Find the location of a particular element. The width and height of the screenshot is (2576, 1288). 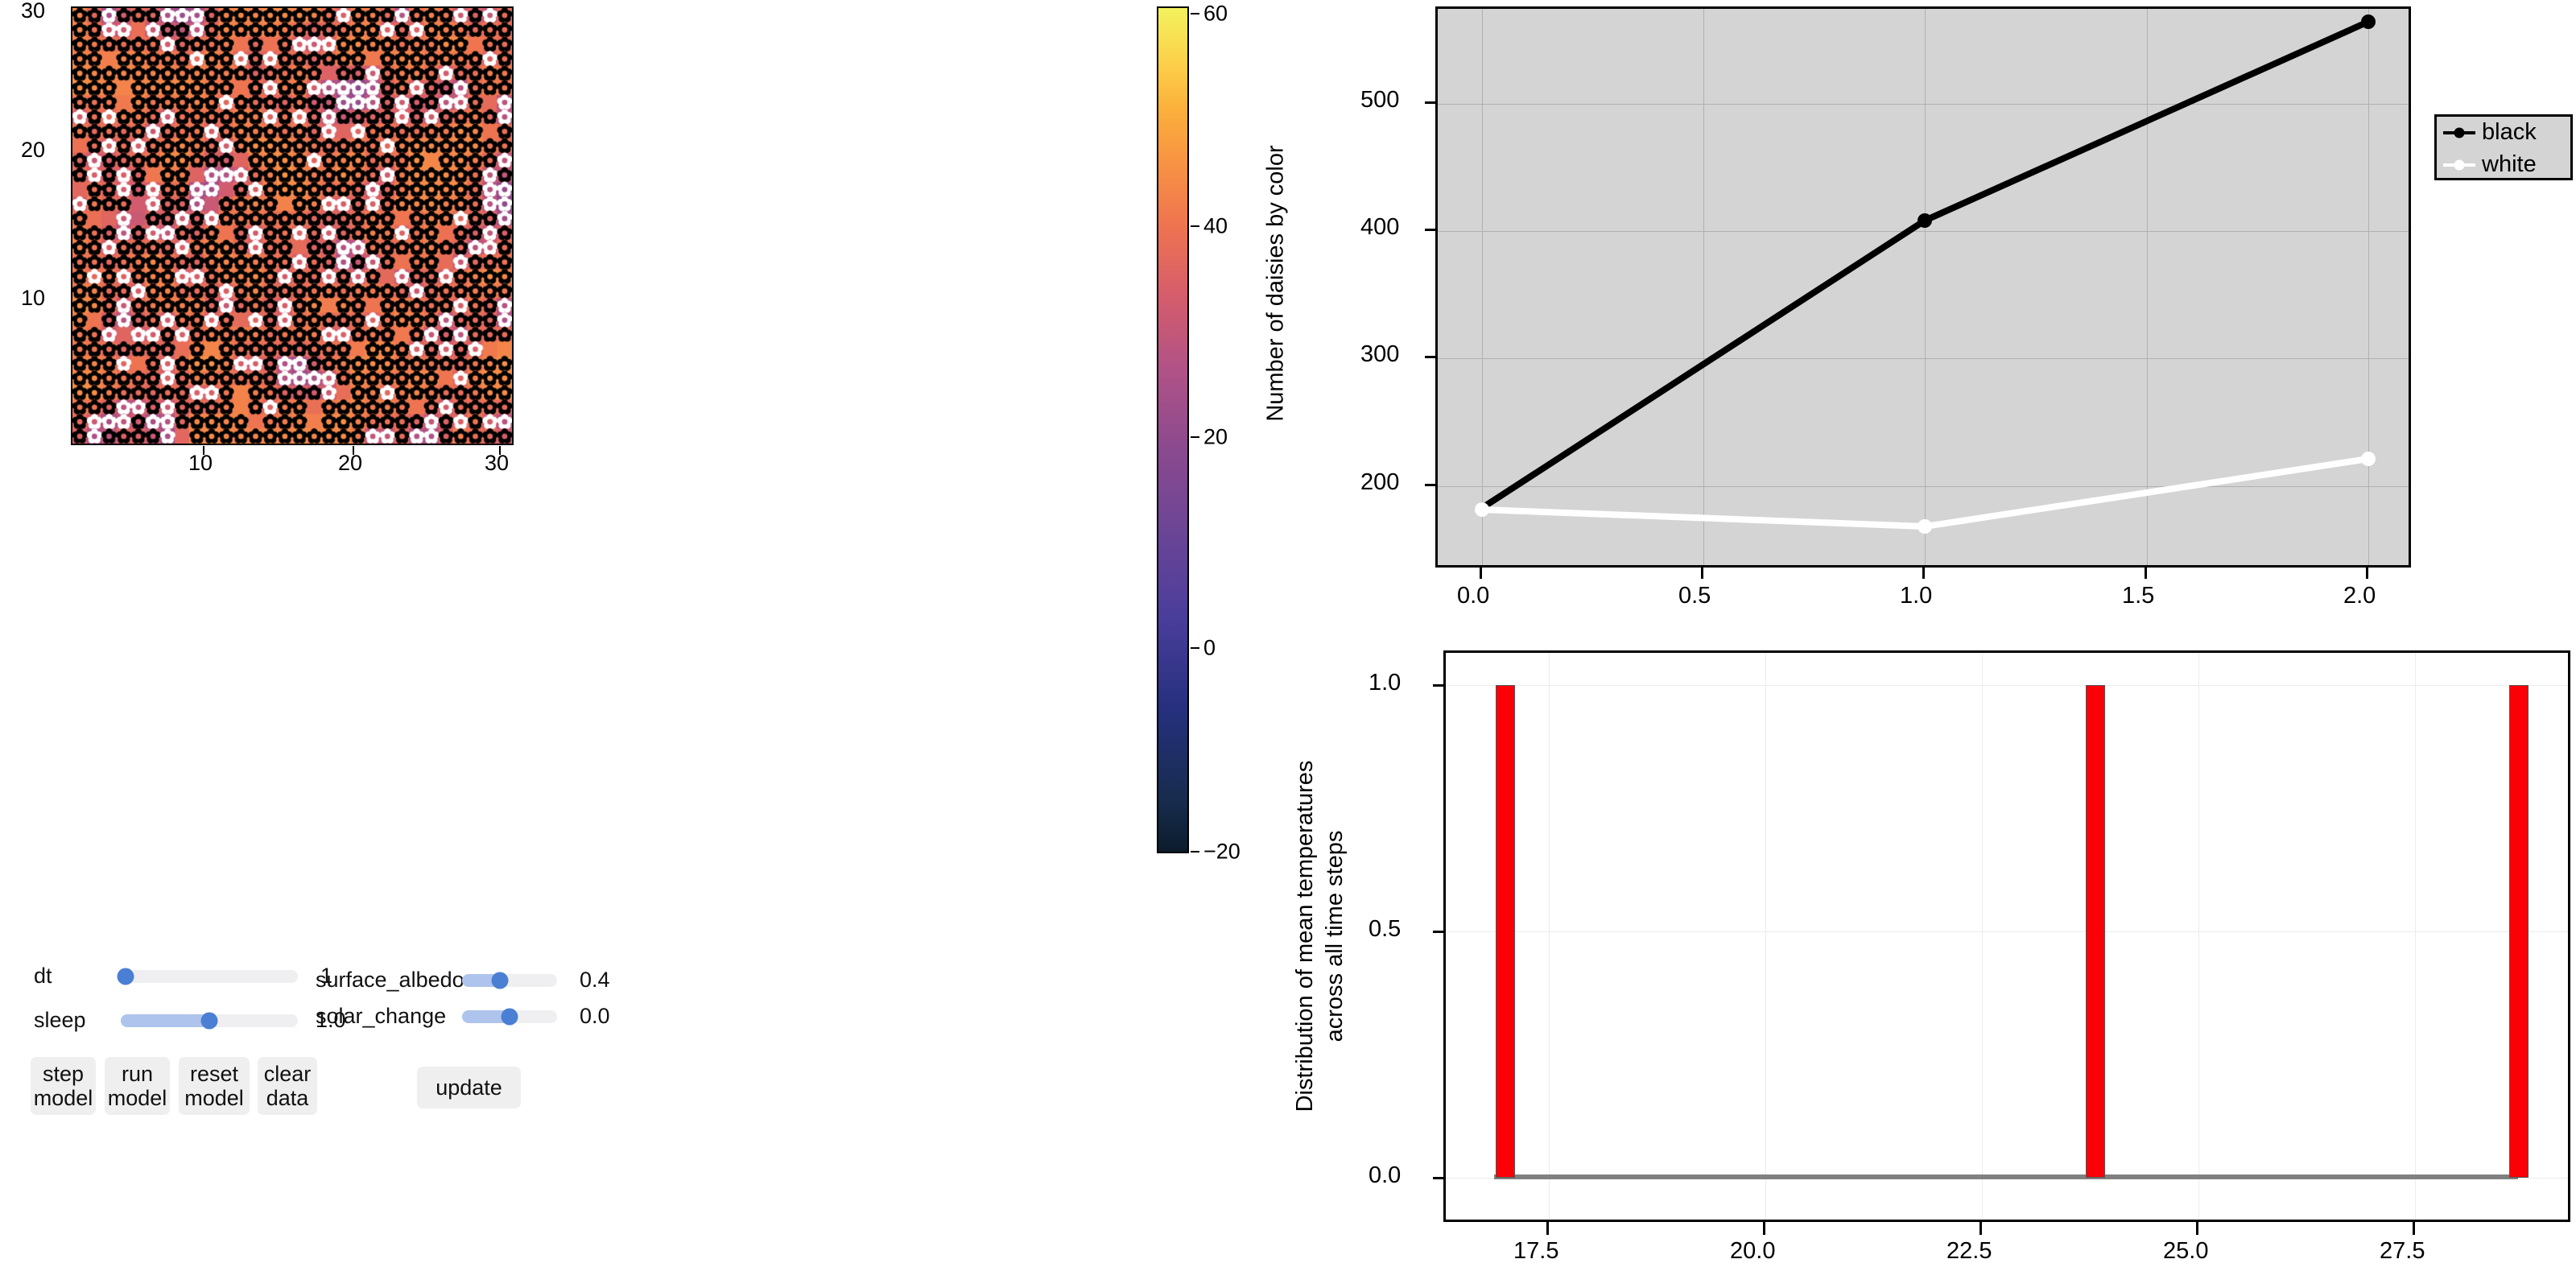

legend-line-white-icon is located at coordinates (2459, 164).